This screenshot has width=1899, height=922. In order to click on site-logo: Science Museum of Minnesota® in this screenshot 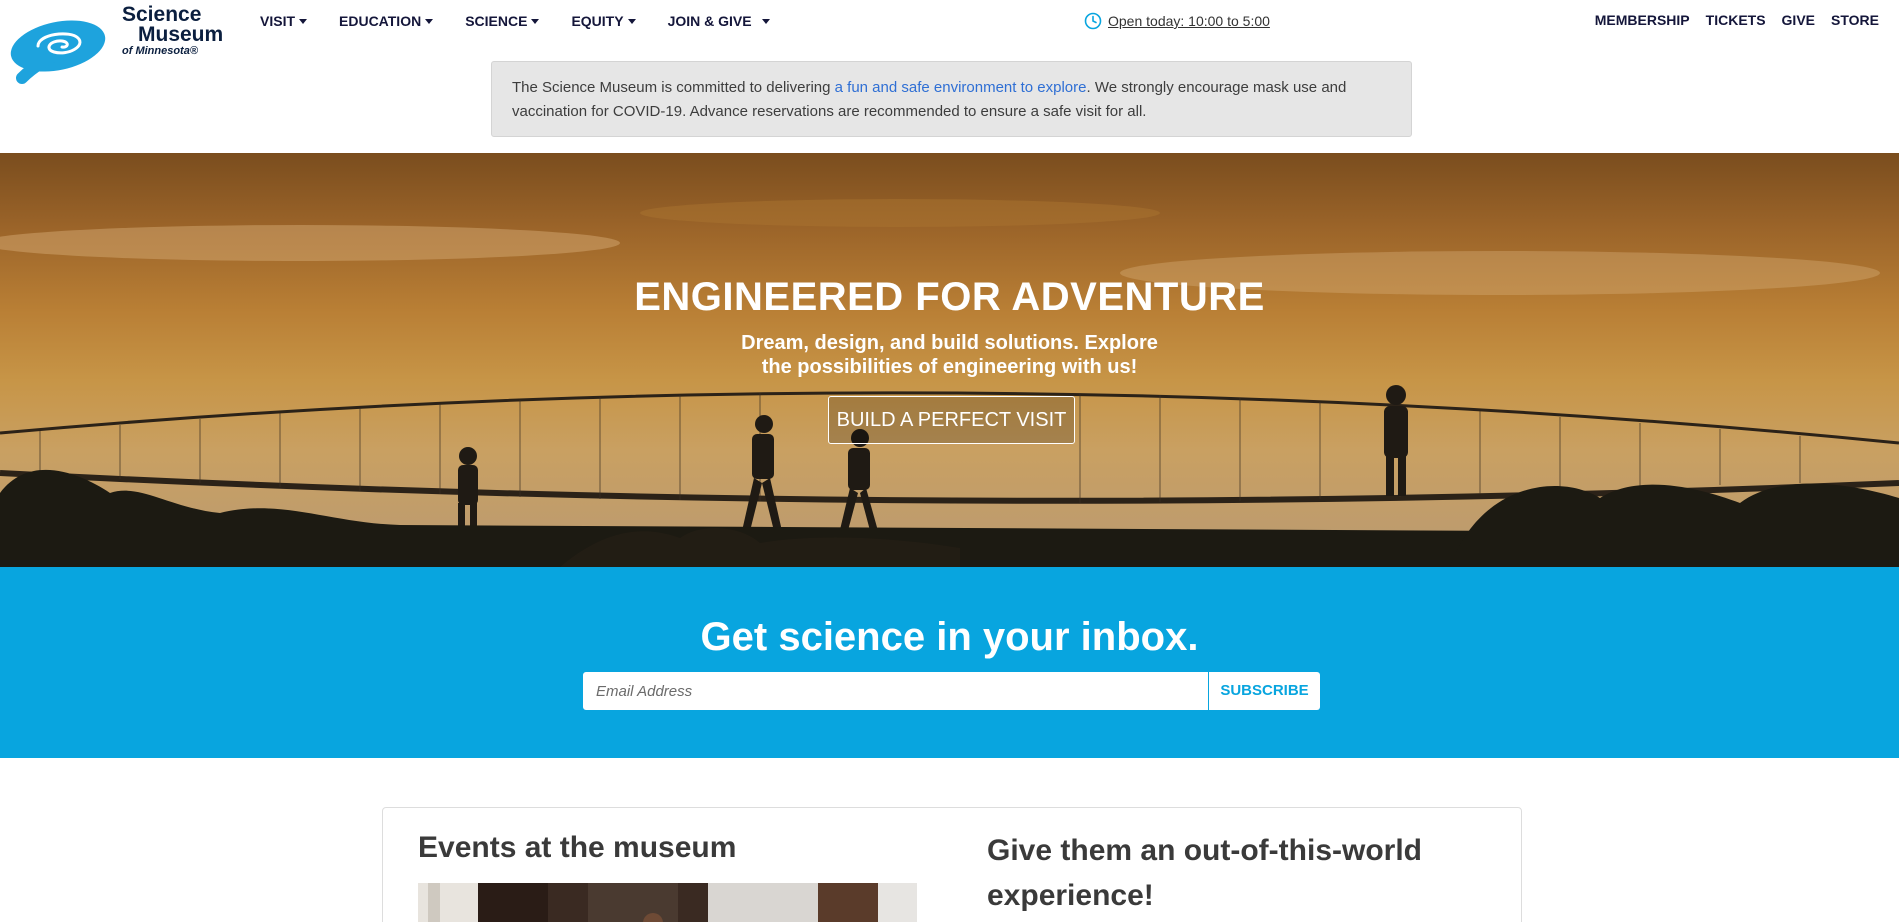, I will do `click(115, 45)`.